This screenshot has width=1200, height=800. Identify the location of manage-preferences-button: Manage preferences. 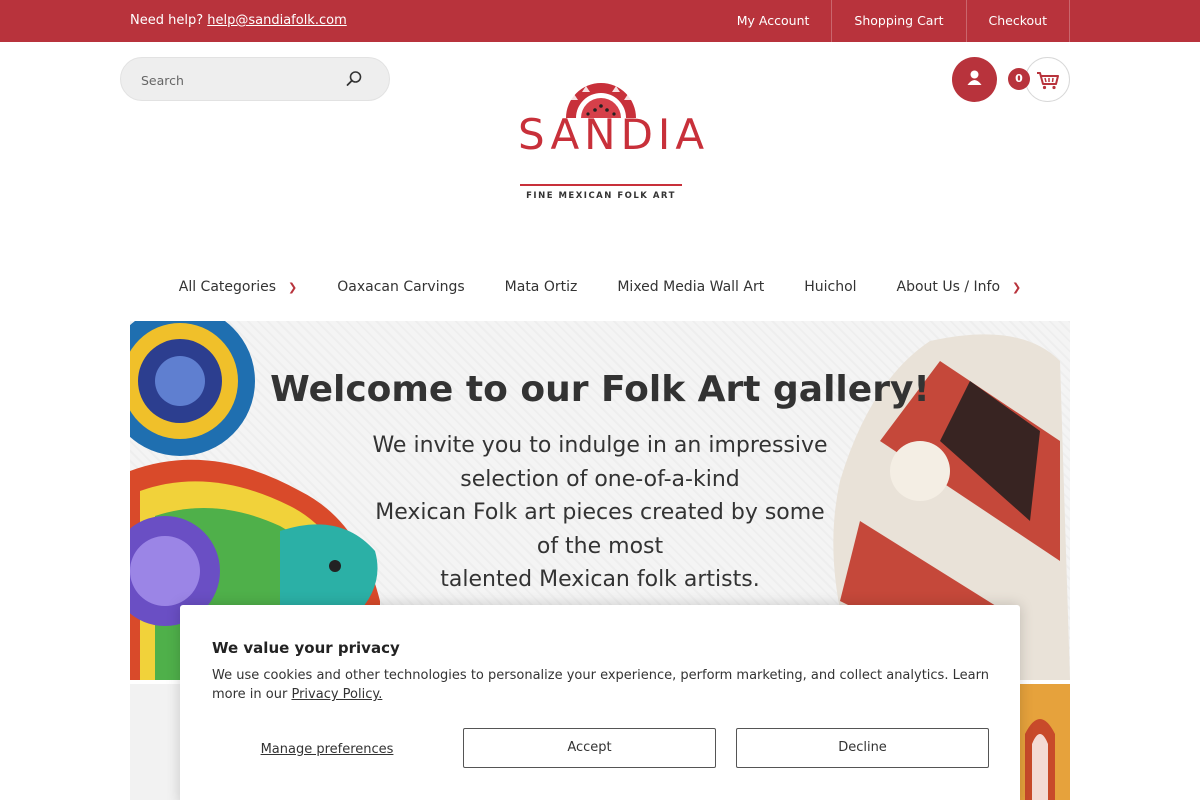
(327, 750).